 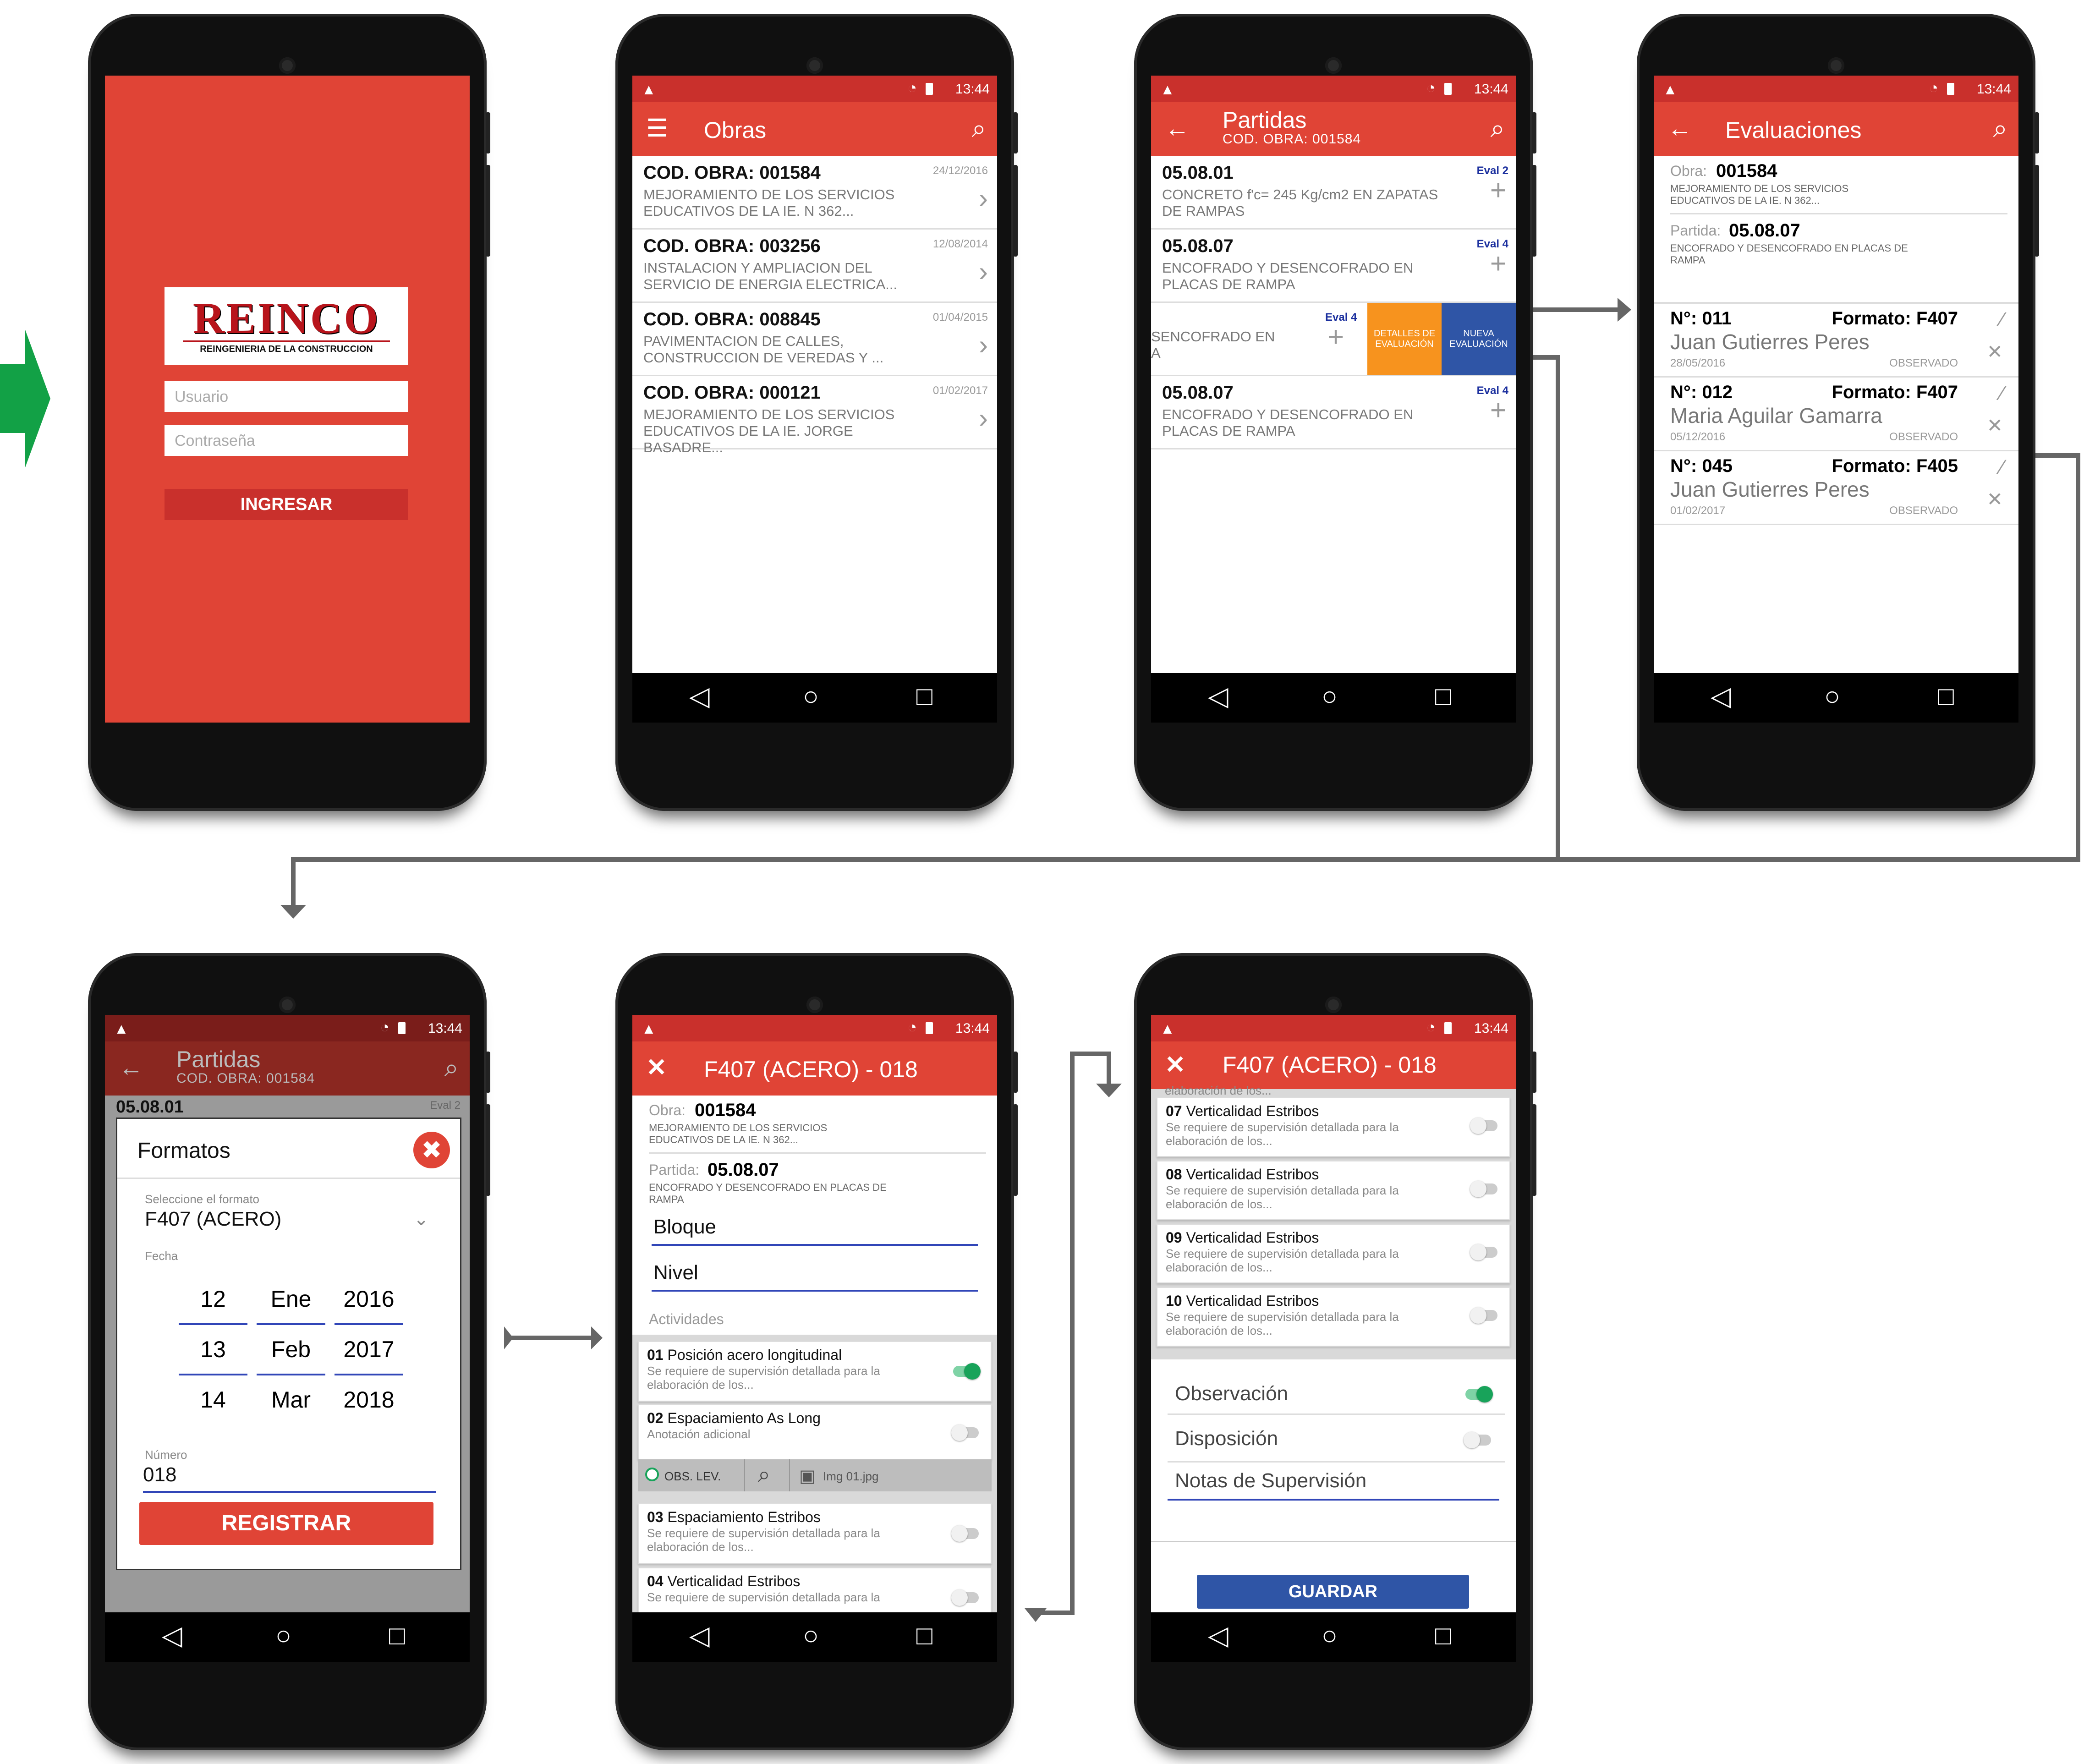 I want to click on menu-icon: ☰, so click(x=657, y=128).